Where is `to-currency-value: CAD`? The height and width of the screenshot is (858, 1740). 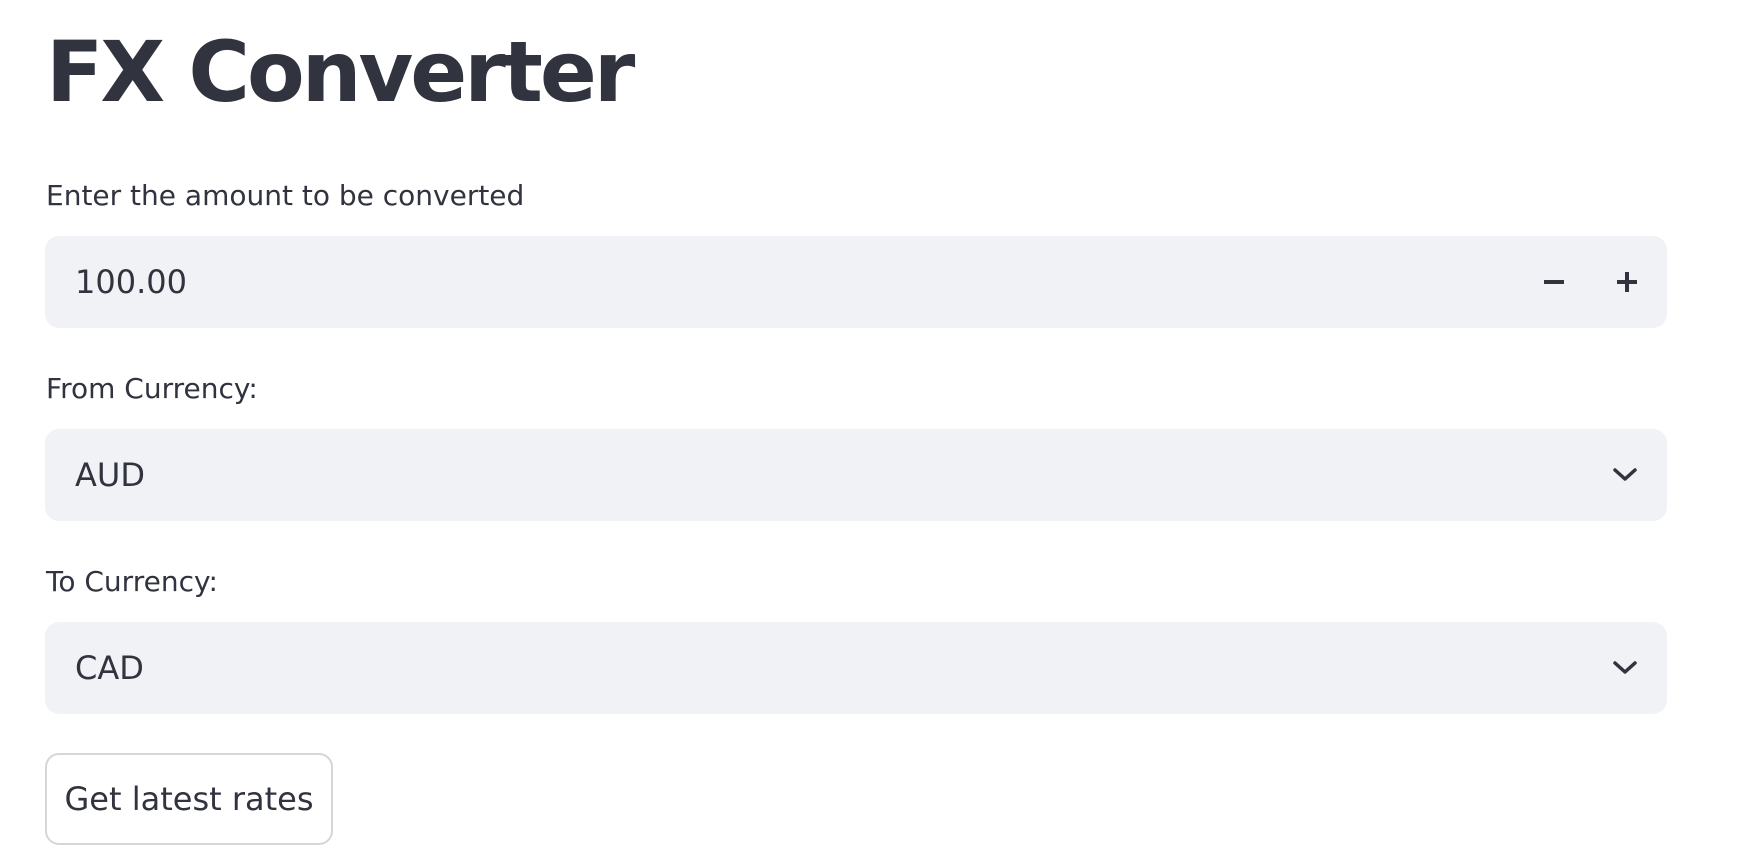 to-currency-value: CAD is located at coordinates (109, 668).